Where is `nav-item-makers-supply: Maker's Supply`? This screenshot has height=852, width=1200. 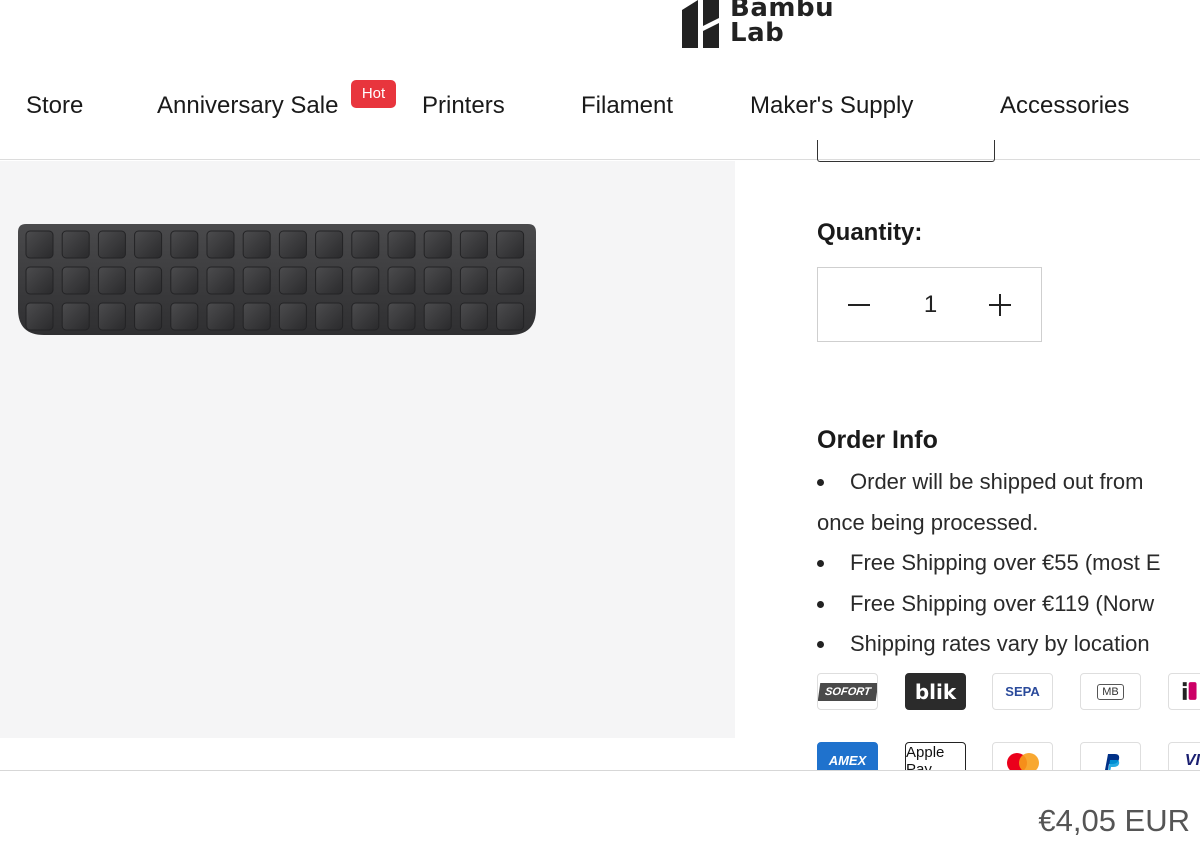
nav-item-makers-supply: Maker's Supply is located at coordinates (831, 106).